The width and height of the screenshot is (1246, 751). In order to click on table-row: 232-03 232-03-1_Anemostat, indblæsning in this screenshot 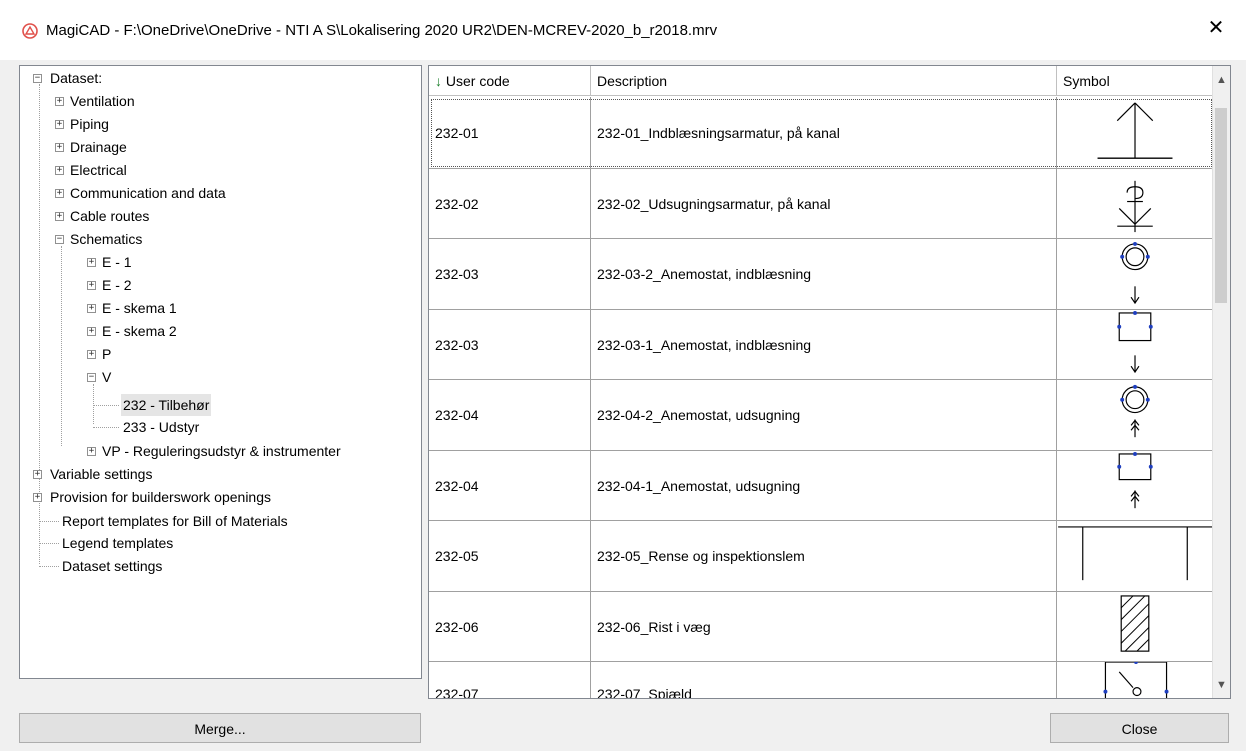, I will do `click(821, 345)`.